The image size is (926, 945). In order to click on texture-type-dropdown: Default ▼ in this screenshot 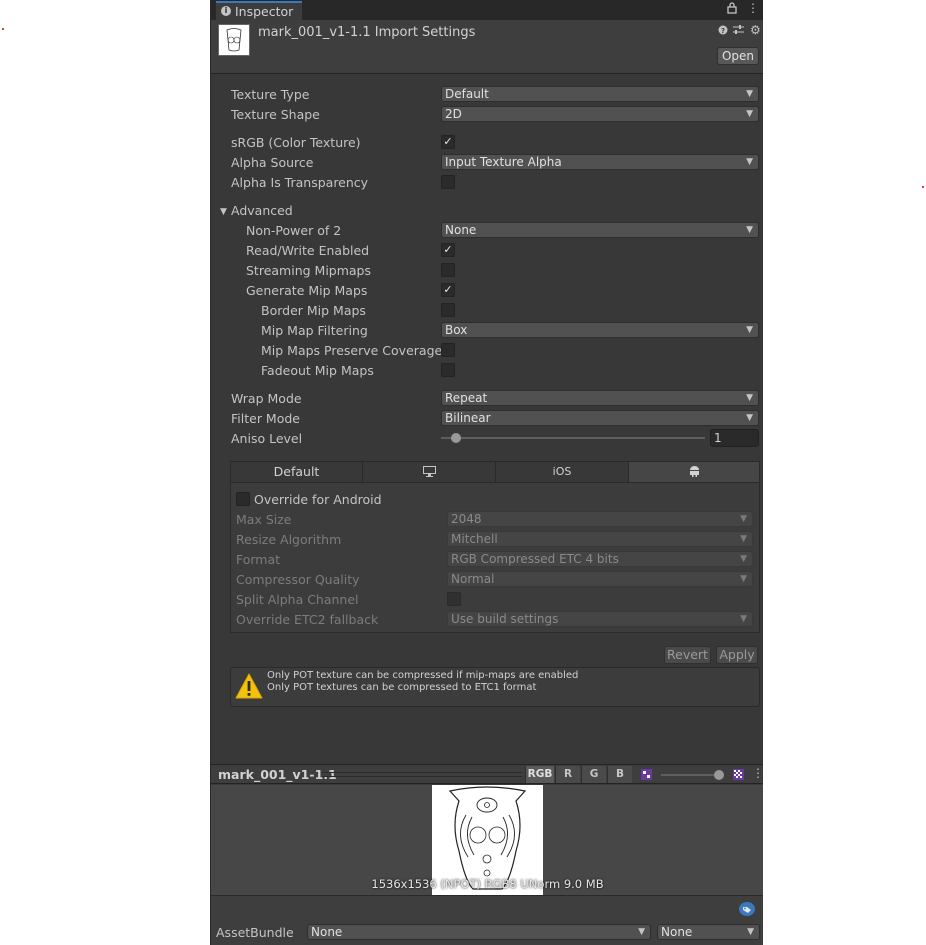, I will do `click(600, 94)`.